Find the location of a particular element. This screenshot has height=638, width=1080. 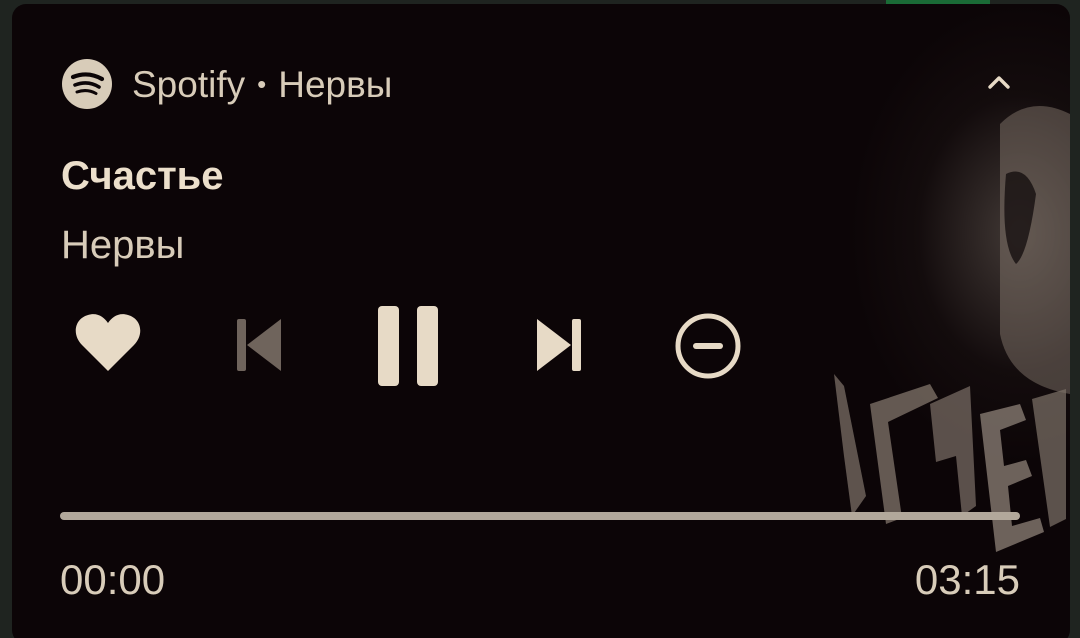

track-artist: Нервы is located at coordinates (123, 245).